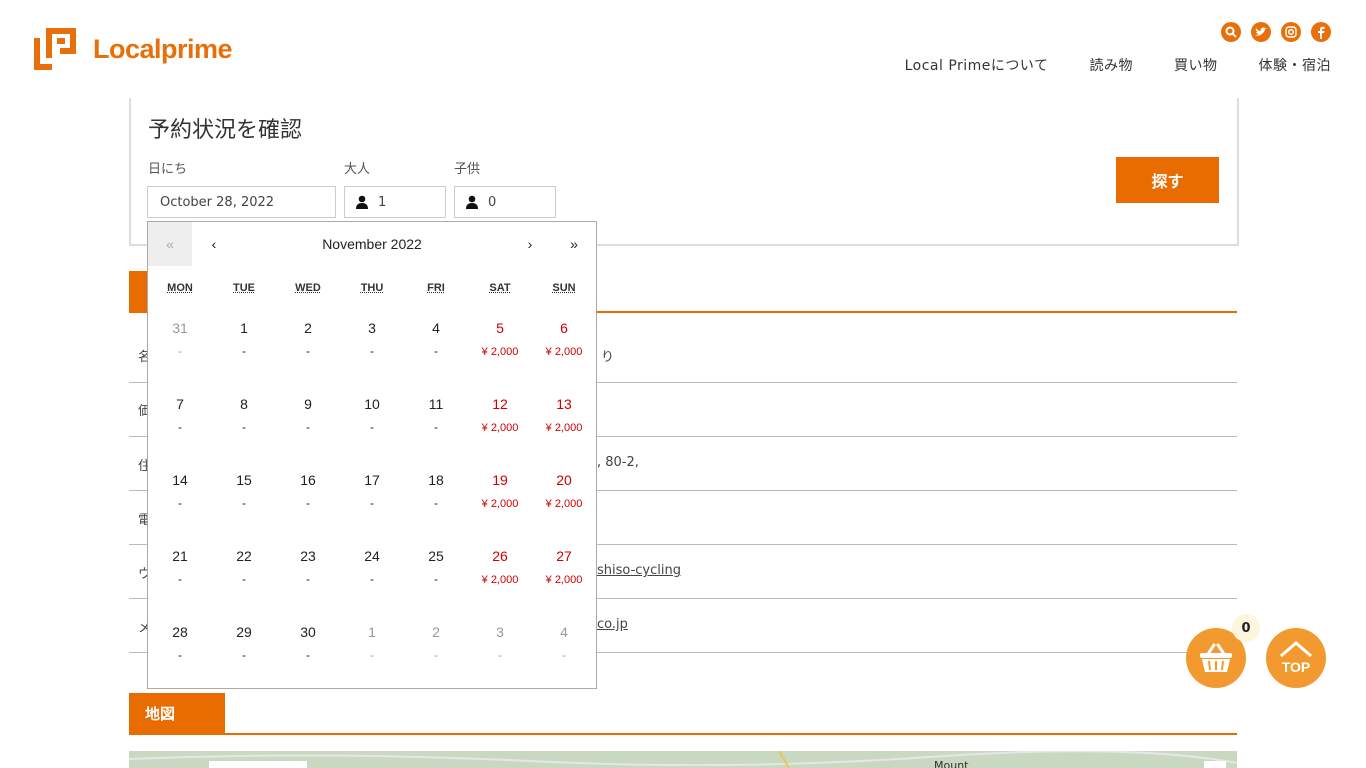 Image resolution: width=1366 pixels, height=768 pixels. What do you see at coordinates (564, 506) in the screenshot?
I see `calendar-day-cell: 20 ¥ 2,000` at bounding box center [564, 506].